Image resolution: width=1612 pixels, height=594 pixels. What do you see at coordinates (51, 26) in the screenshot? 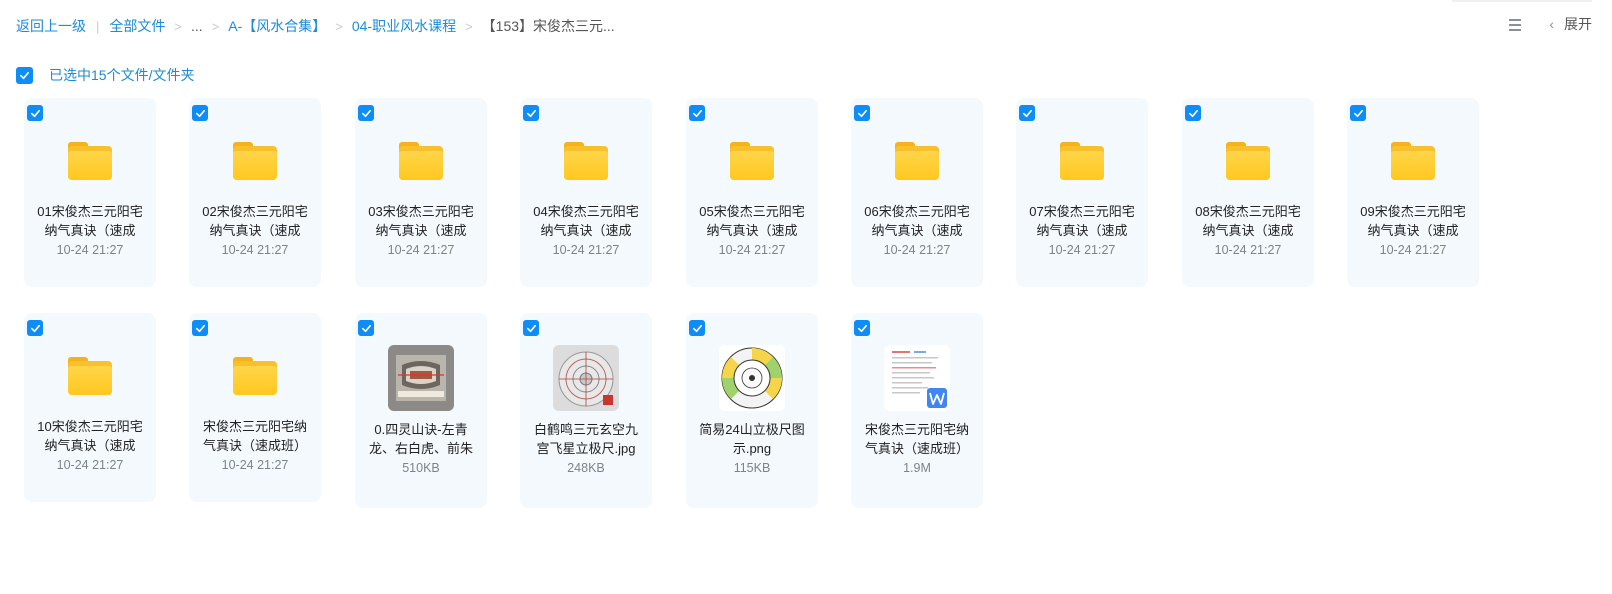
I see `back-link: 返回上一级` at bounding box center [51, 26].